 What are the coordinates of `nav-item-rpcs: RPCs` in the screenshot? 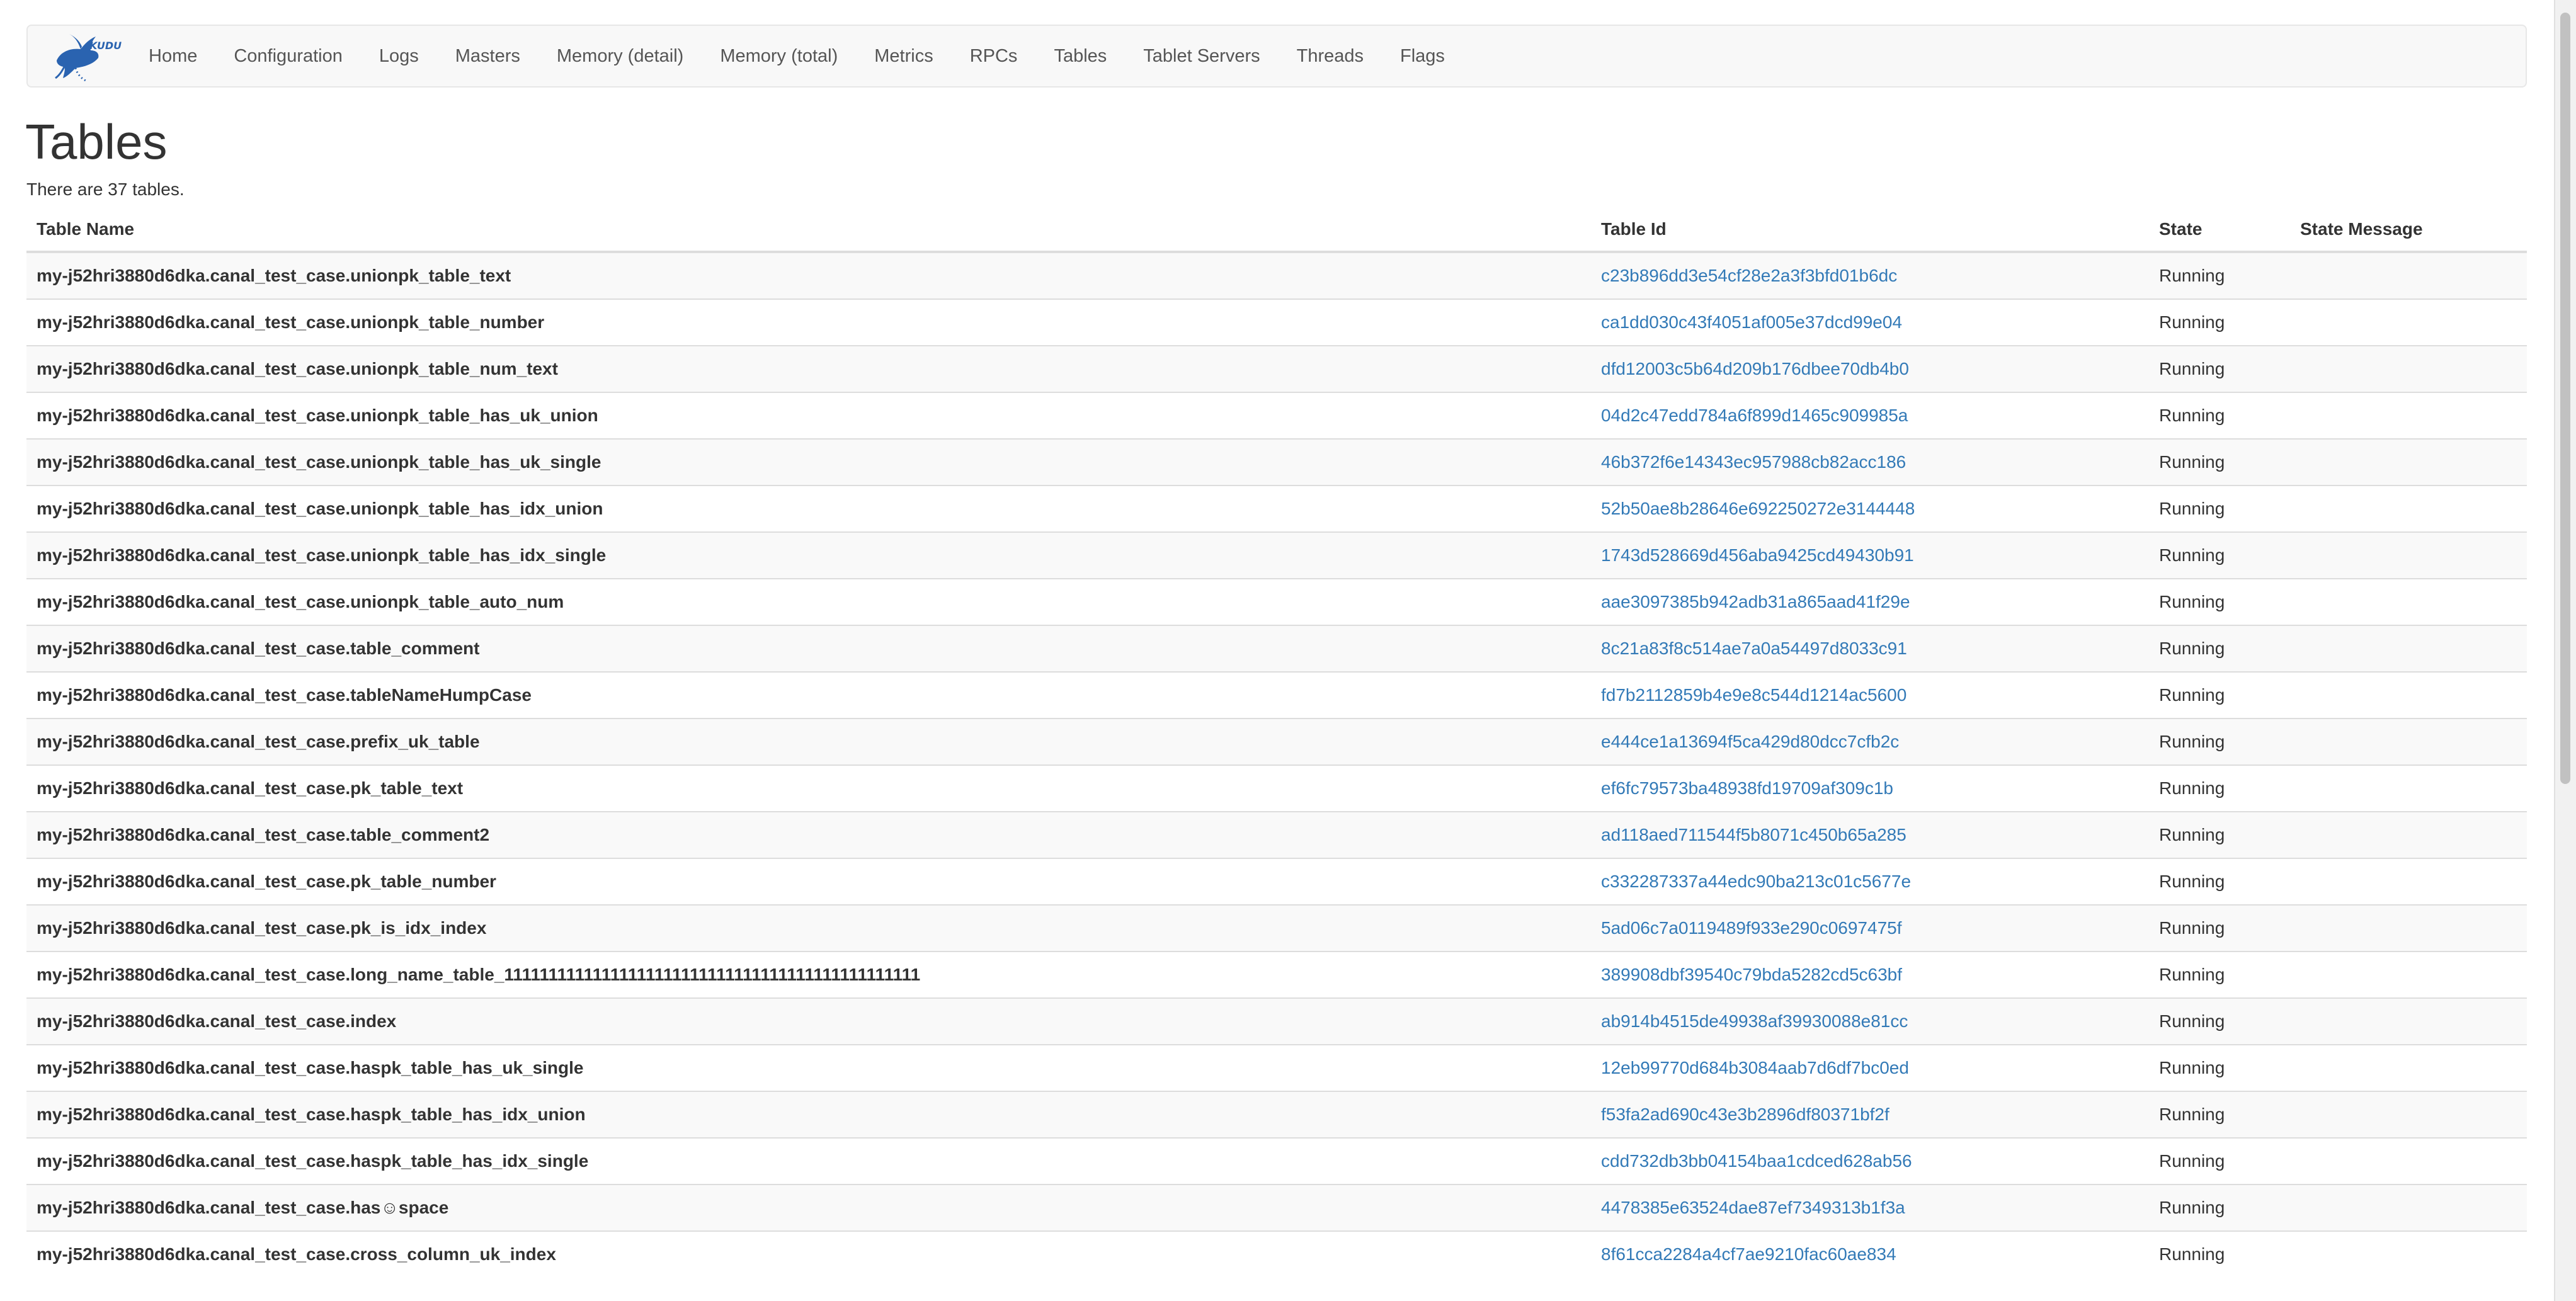 It's located at (994, 56).